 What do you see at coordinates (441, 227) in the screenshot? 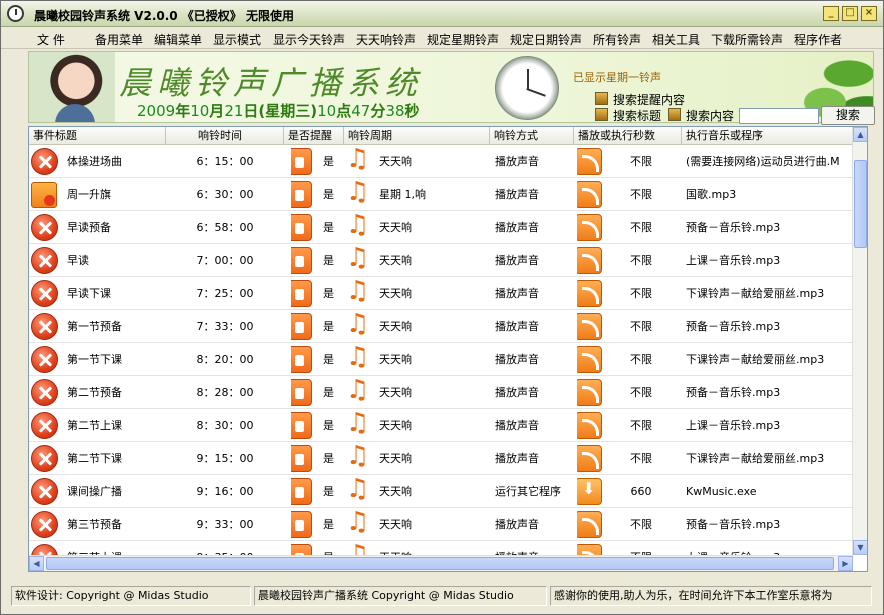
I see `table-row: 早读预备 6：58：00 是 天天响 播放声音 不限 预备－音乐铃.mp3` at bounding box center [441, 227].